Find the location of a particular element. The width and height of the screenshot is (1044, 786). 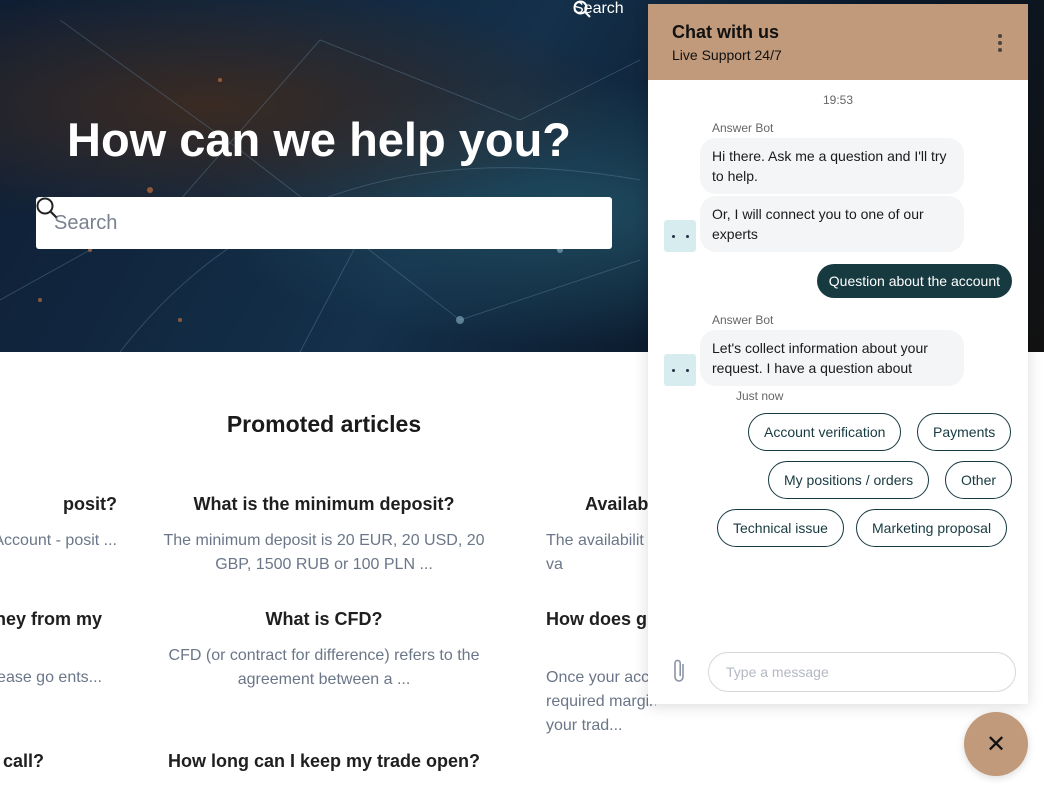

search-box is located at coordinates (324, 223).